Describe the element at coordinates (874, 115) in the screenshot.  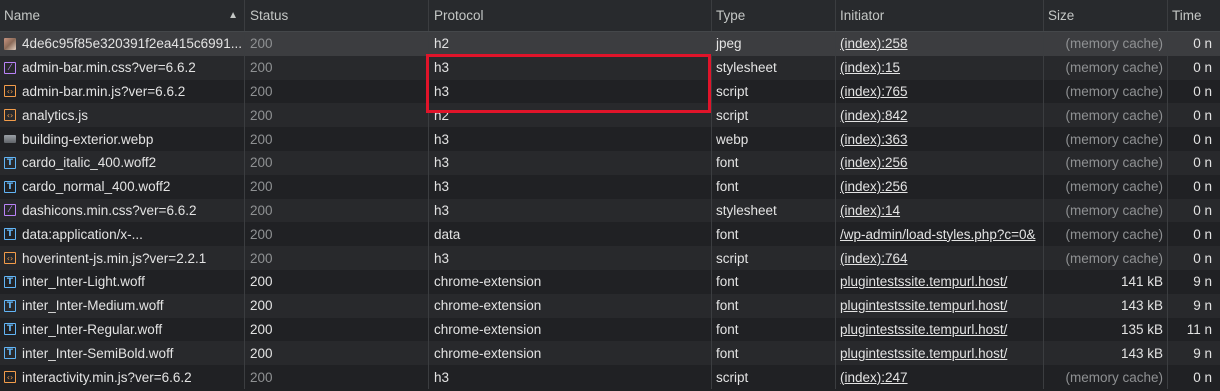
I see `initiator-cell-text: (index):842` at that location.